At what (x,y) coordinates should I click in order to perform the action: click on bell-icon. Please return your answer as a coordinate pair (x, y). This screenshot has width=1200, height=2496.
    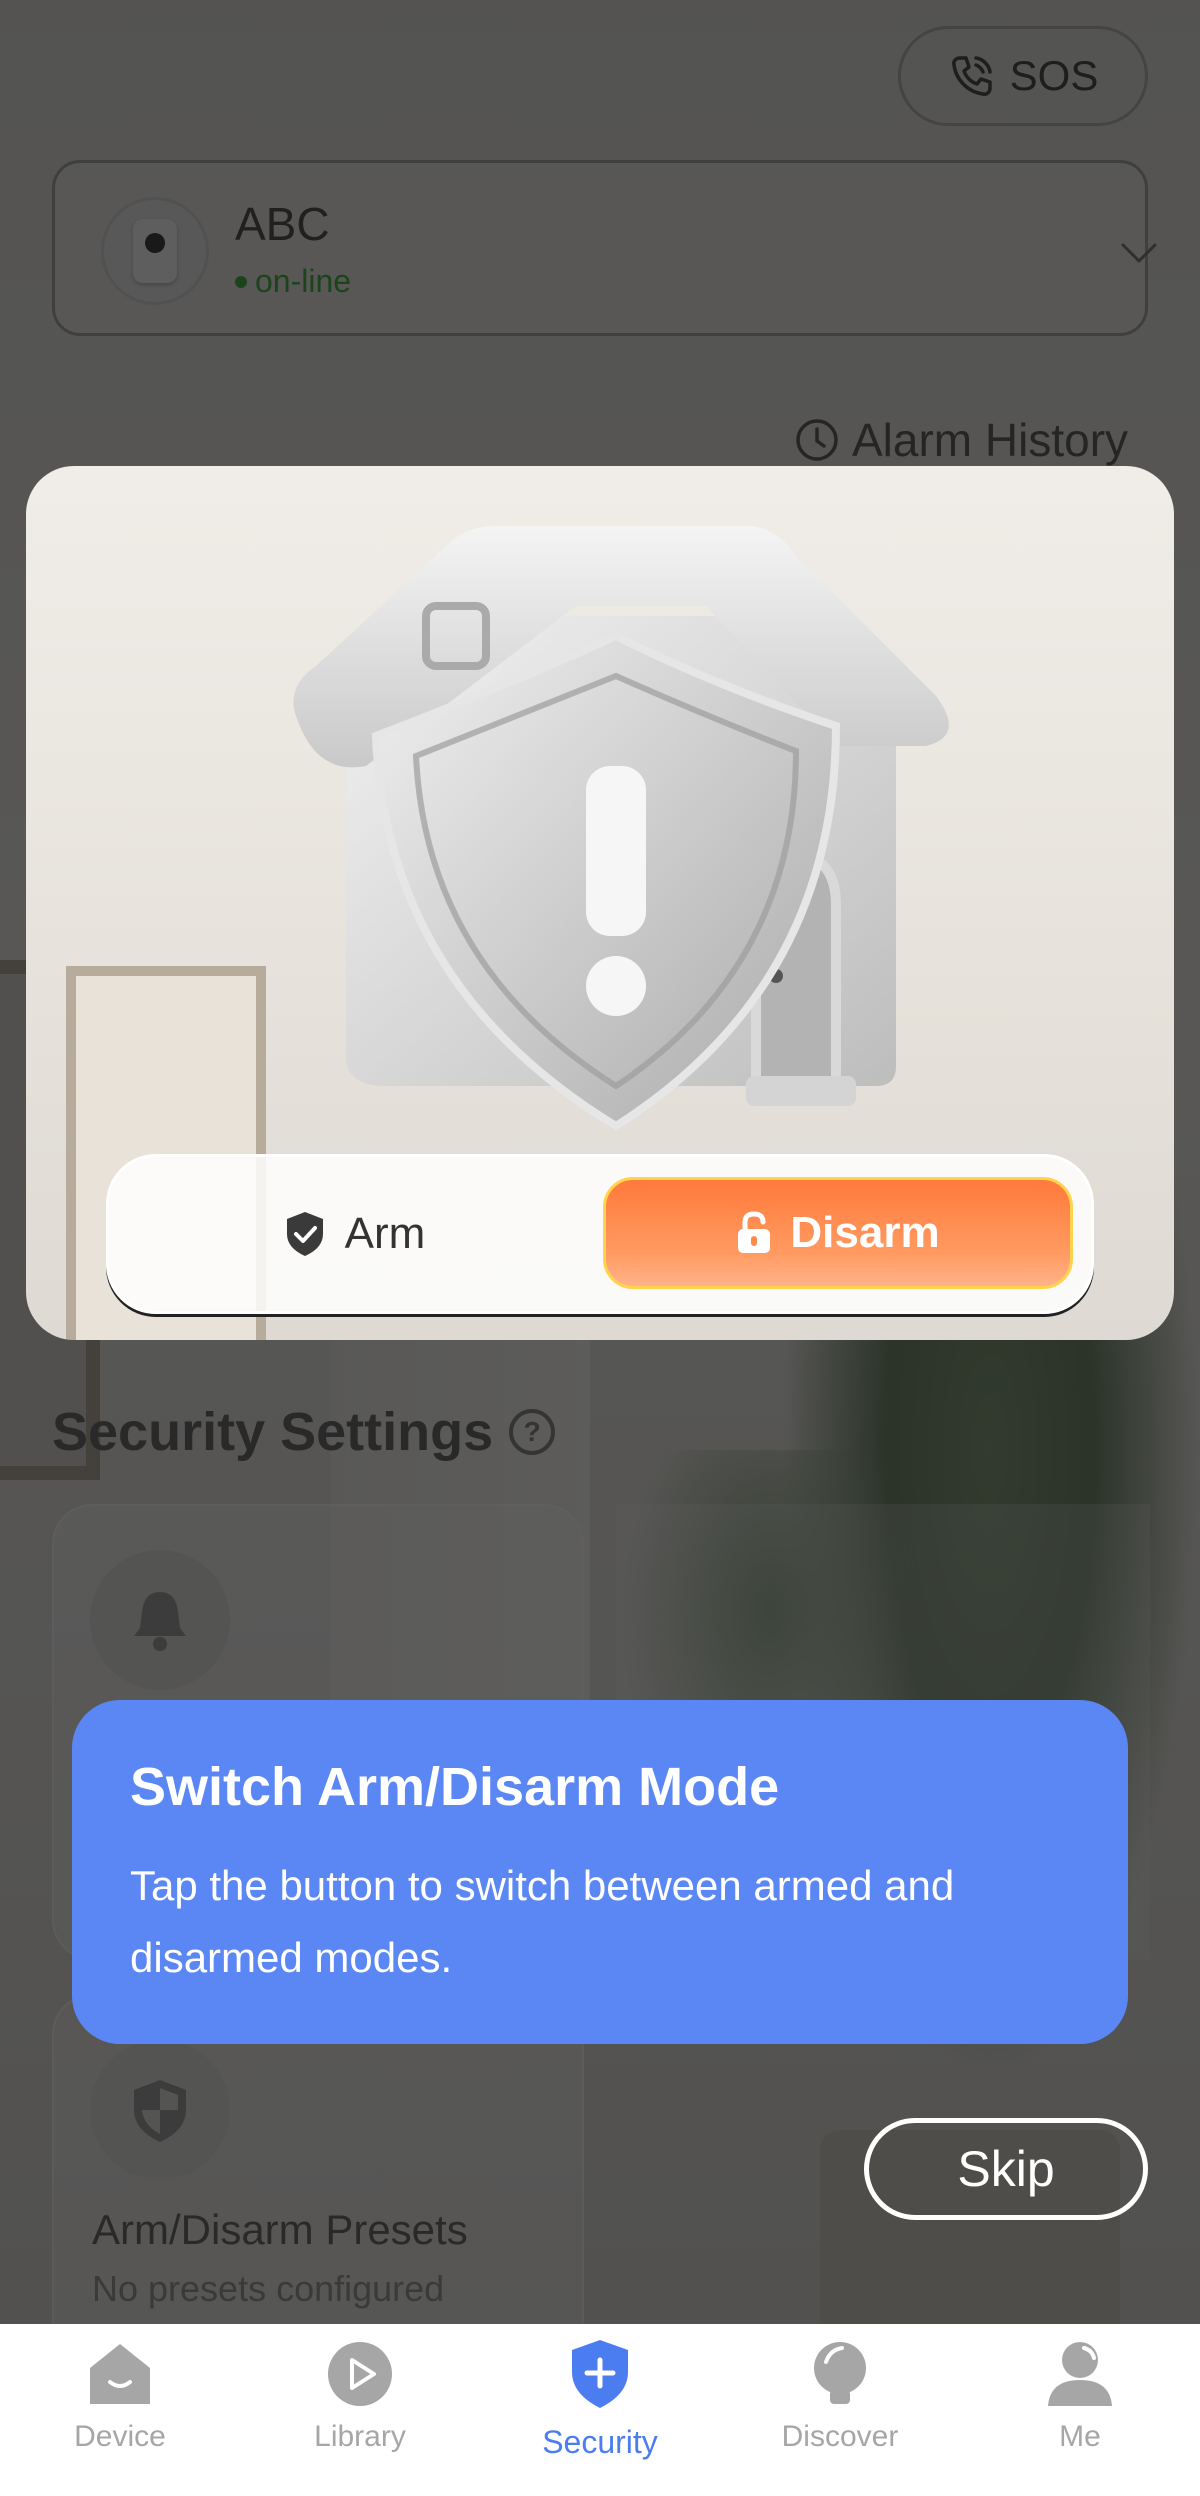
    Looking at the image, I should click on (160, 1621).